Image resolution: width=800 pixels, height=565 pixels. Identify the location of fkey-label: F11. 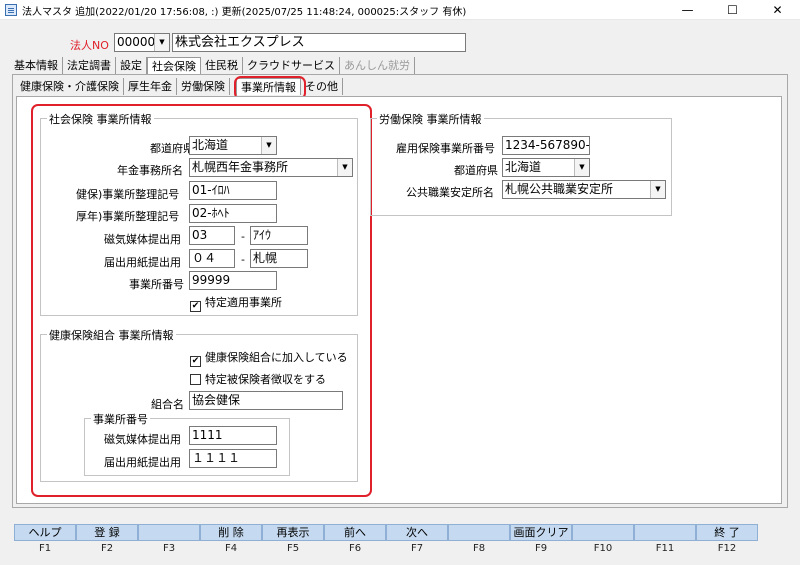
(665, 548).